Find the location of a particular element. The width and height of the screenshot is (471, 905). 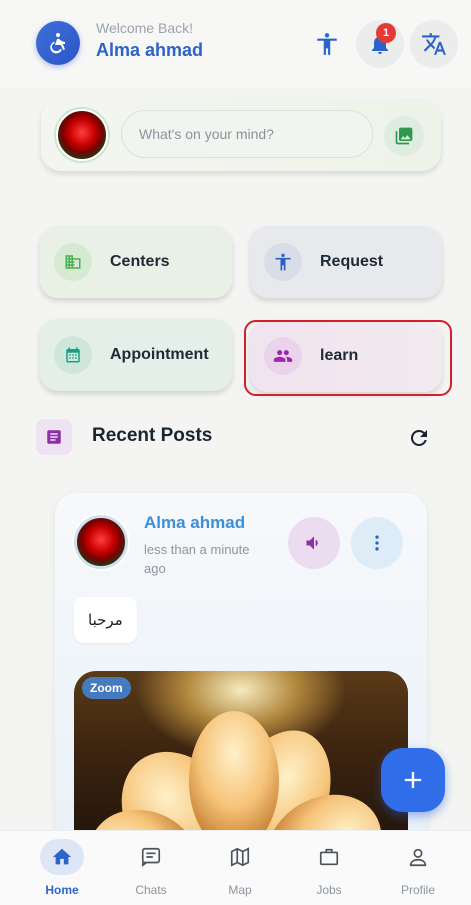

refresh-icon is located at coordinates (418, 437).